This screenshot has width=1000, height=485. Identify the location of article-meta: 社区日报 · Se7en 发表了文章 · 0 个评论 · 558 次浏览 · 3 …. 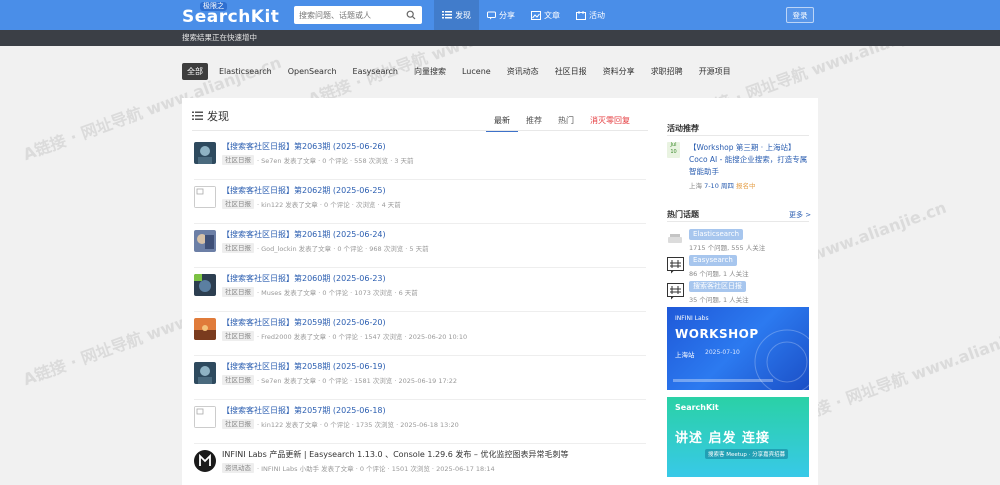
(318, 160).